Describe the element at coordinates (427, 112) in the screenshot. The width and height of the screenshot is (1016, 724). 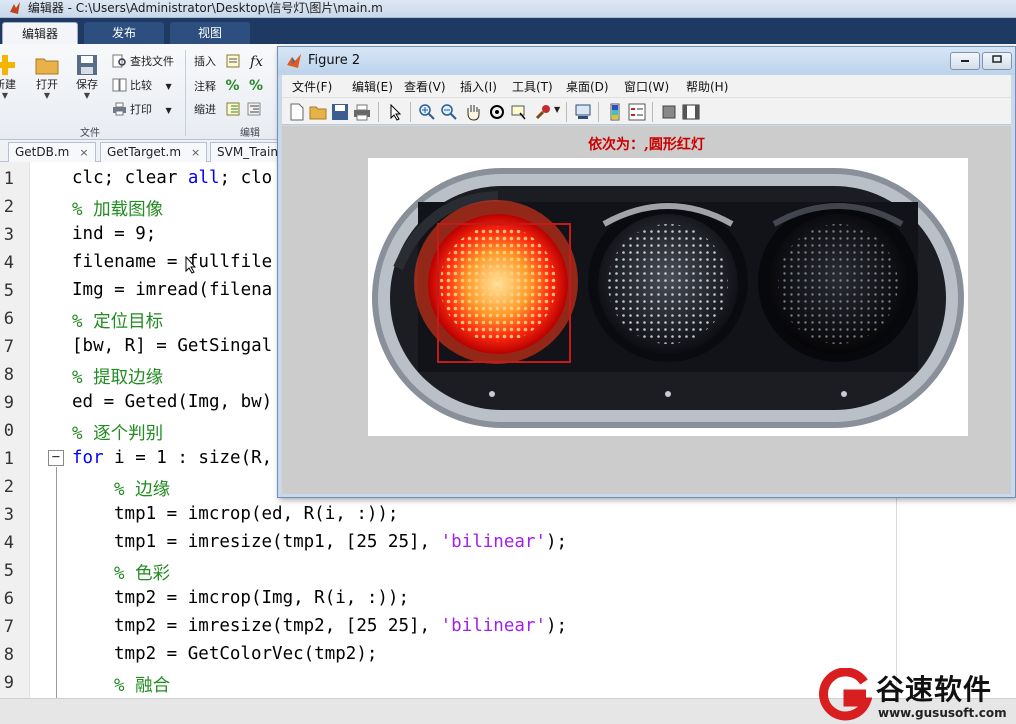
I see `zoom-in-icon` at that location.